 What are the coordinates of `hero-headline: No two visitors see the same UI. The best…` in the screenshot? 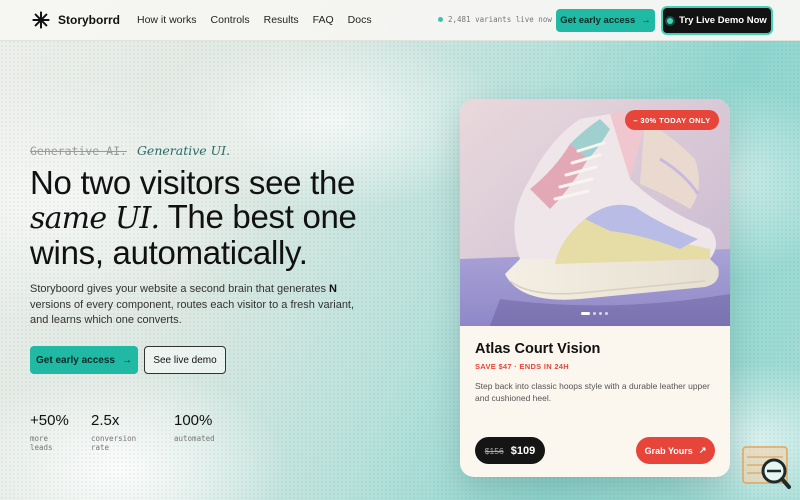 It's located at (220, 218).